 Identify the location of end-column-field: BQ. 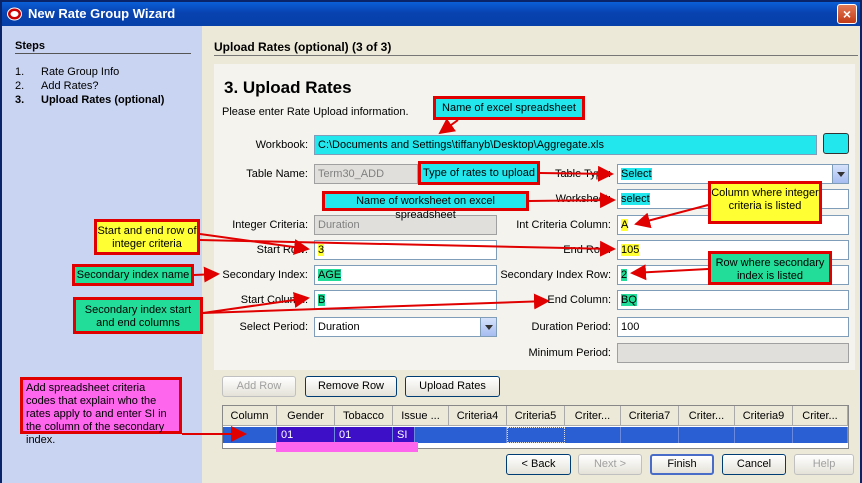
(733, 300).